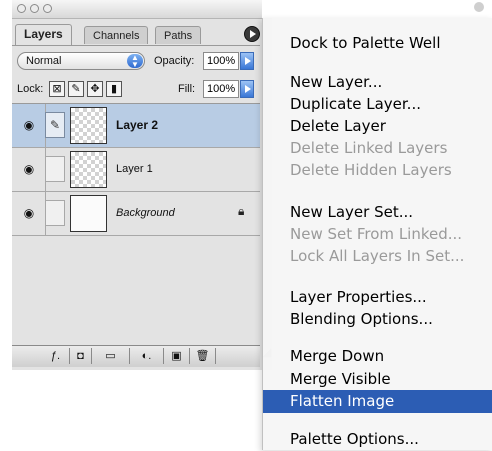  What do you see at coordinates (81, 61) in the screenshot?
I see `blend-mode-select: Normal ▲ ▼` at bounding box center [81, 61].